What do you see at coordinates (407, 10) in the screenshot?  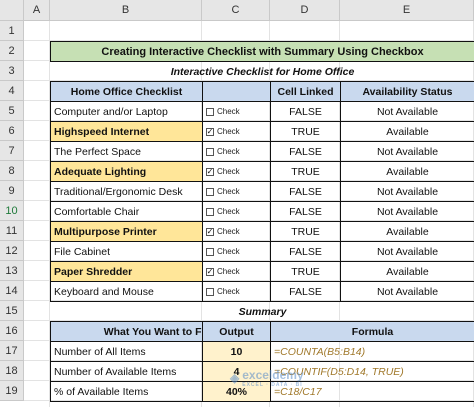 I see `column-header-e: E` at bounding box center [407, 10].